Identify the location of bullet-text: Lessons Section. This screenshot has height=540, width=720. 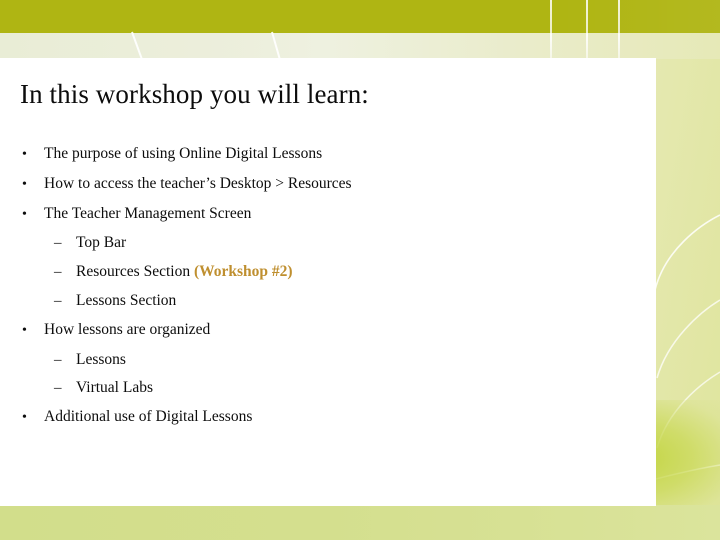
(126, 300).